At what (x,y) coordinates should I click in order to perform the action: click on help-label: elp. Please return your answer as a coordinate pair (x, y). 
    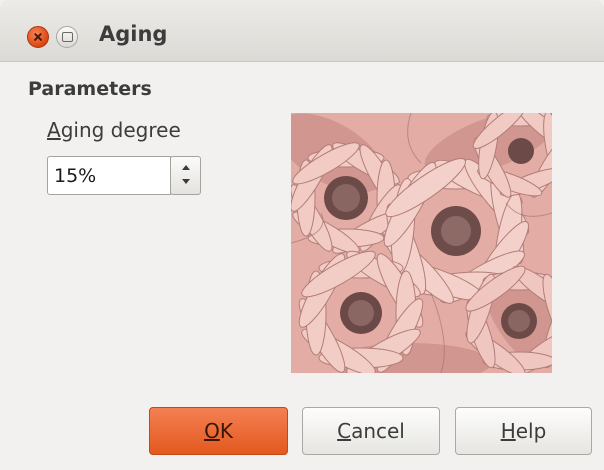
    Looking at the image, I should click on (531, 431).